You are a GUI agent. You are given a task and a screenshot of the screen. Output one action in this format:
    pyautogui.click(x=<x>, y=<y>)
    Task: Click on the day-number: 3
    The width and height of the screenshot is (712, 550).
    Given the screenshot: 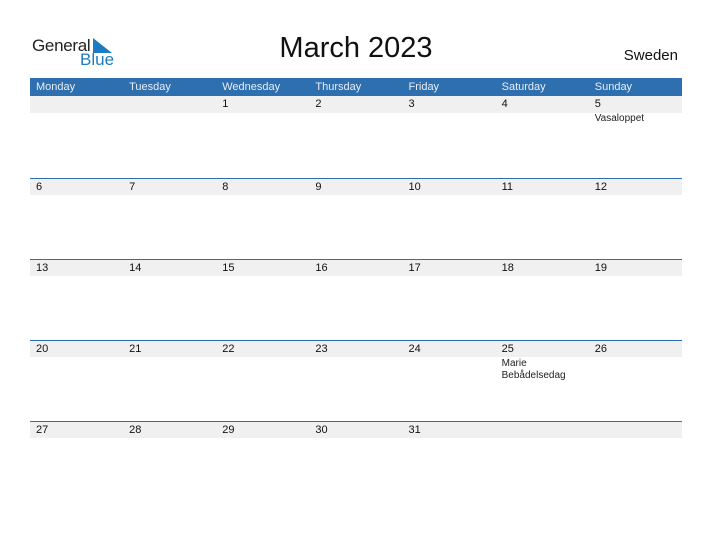 What is the action you would take?
    pyautogui.click(x=411, y=104)
    